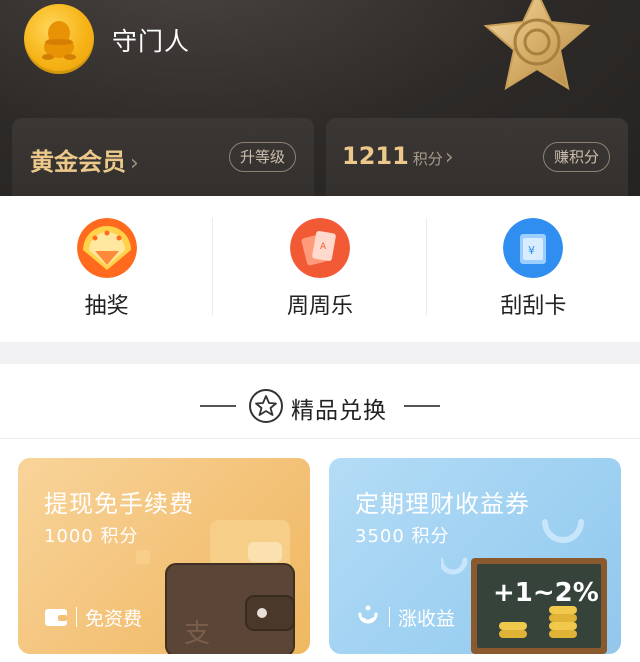 The height and width of the screenshot is (662, 640). What do you see at coordinates (119, 504) in the screenshot?
I see `promo-title: 提现免手续费` at bounding box center [119, 504].